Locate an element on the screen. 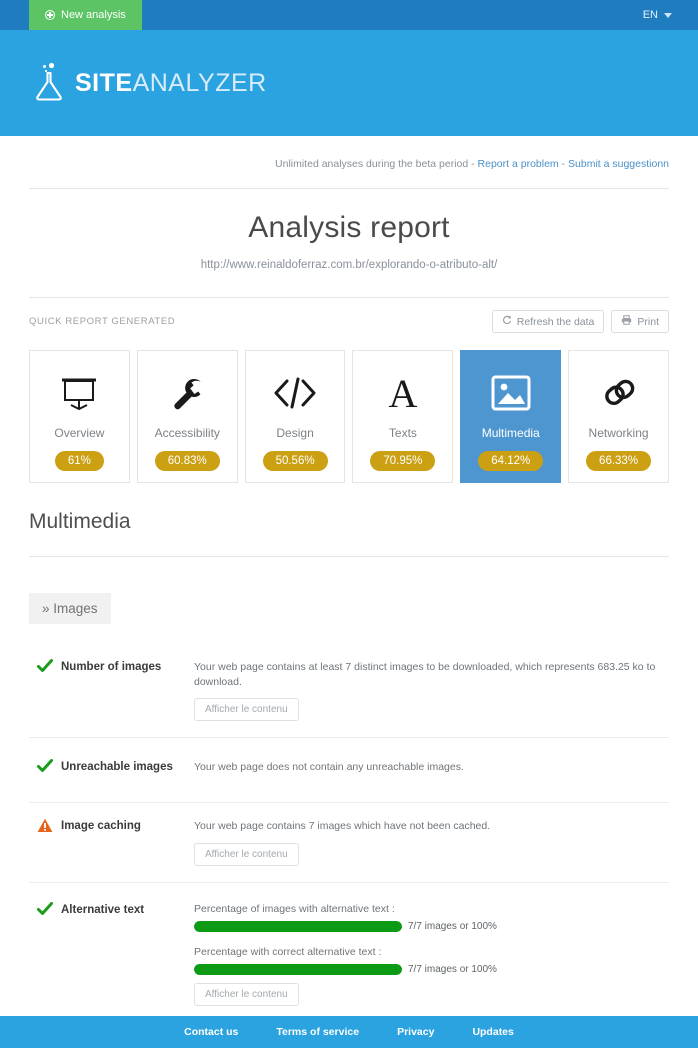  code-brackets-icon is located at coordinates (295, 393).